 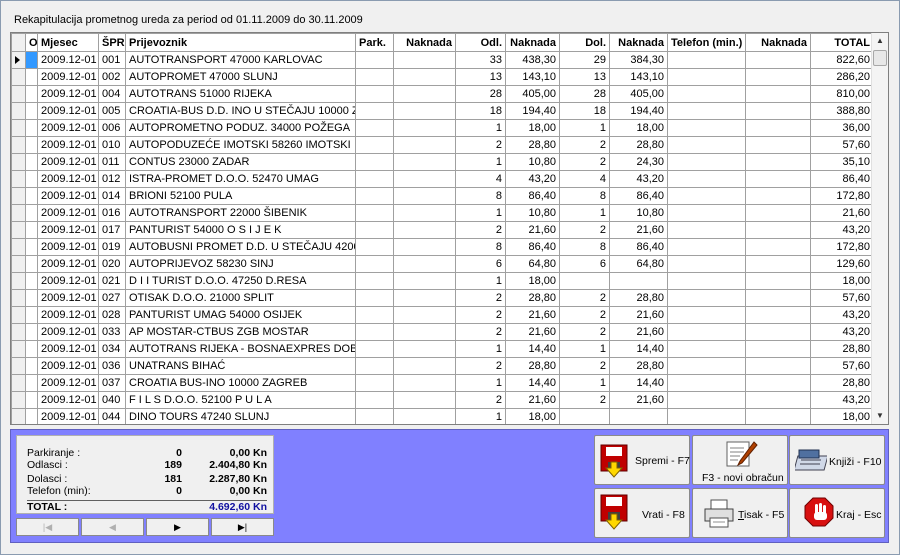 I want to click on col-header-o: O, so click(x=31, y=42).